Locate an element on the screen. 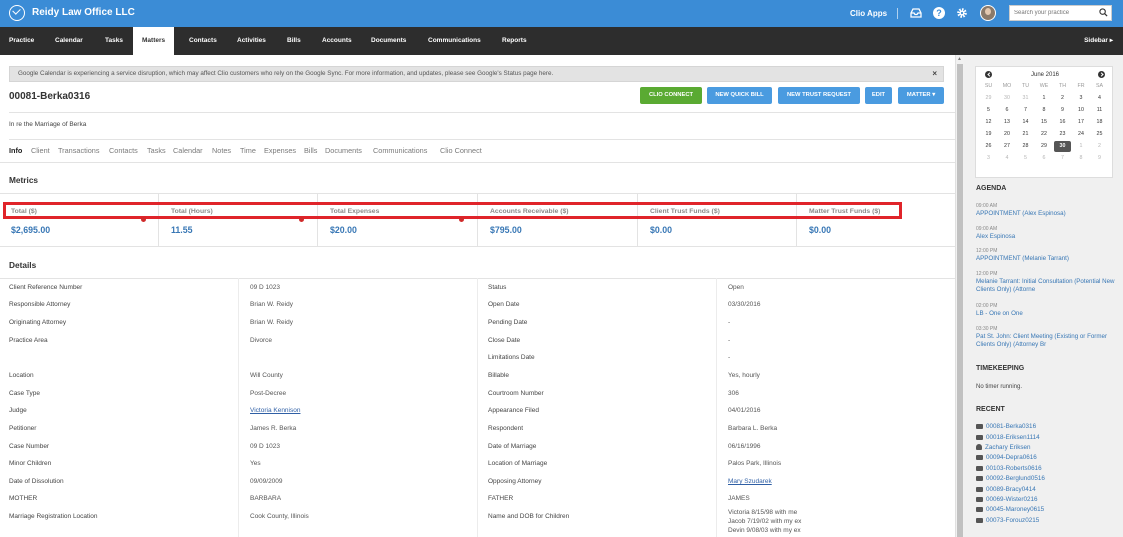 This screenshot has height=537, width=1123. matter-menu-button: MATTER ▾ is located at coordinates (921, 95).